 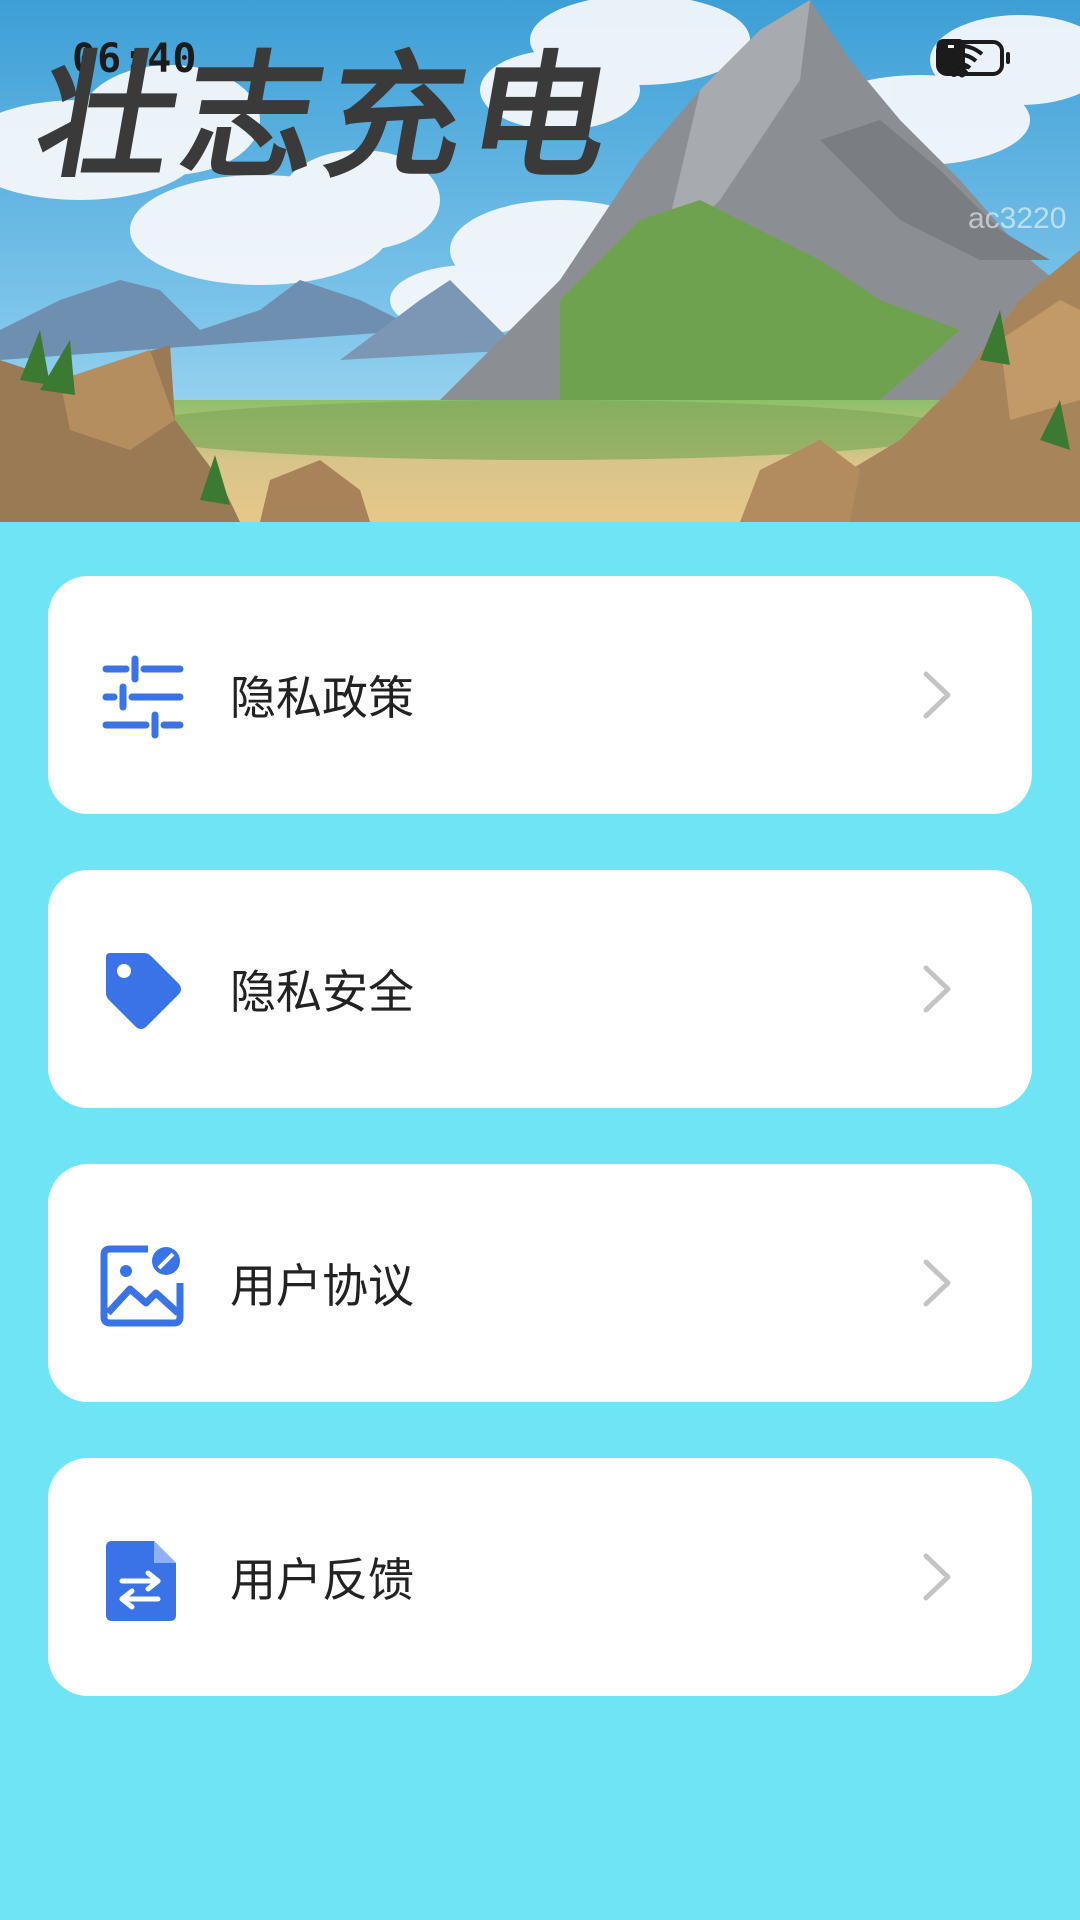 I want to click on image-icon, so click(x=142, y=1285).